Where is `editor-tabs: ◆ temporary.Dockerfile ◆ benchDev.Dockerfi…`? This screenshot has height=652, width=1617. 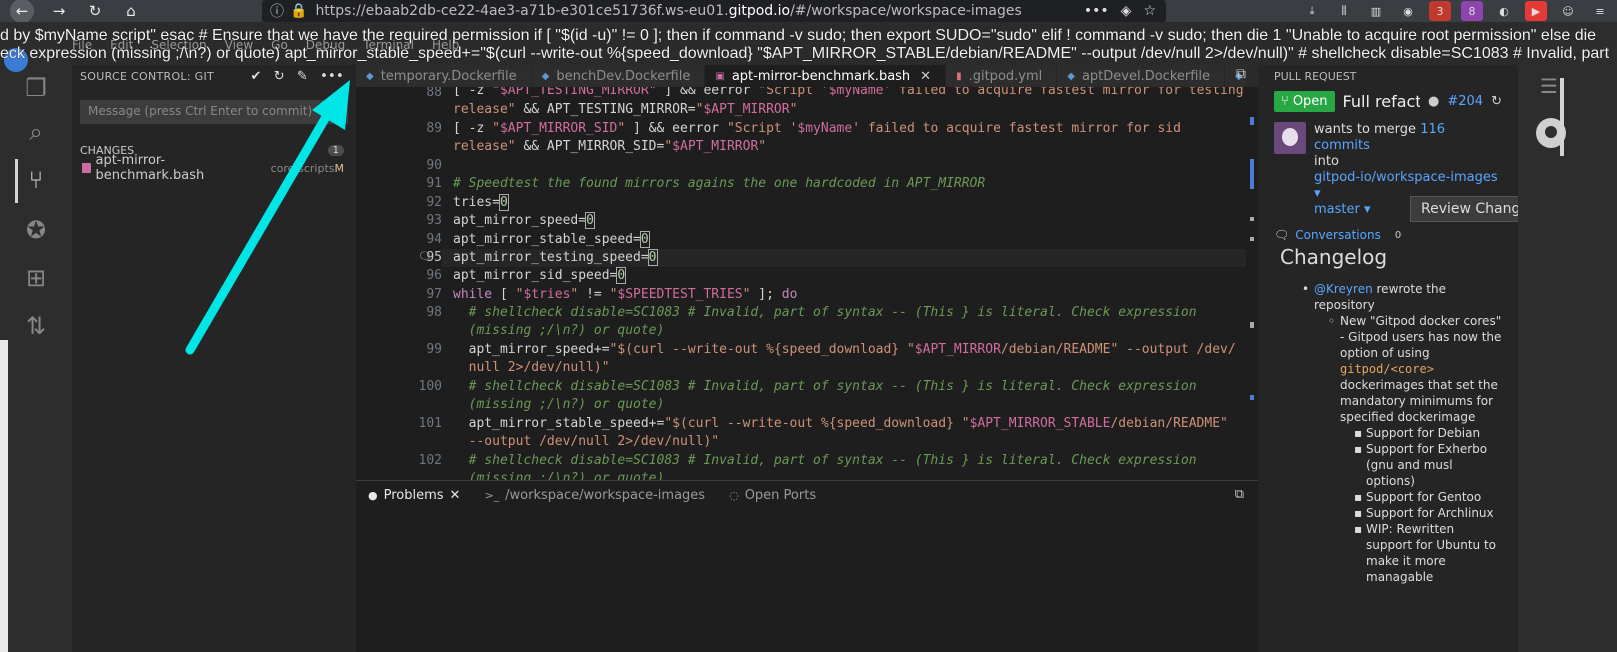 editor-tabs: ◆ temporary.Dockerfile ◆ benchDev.Dockerfi… is located at coordinates (801, 76).